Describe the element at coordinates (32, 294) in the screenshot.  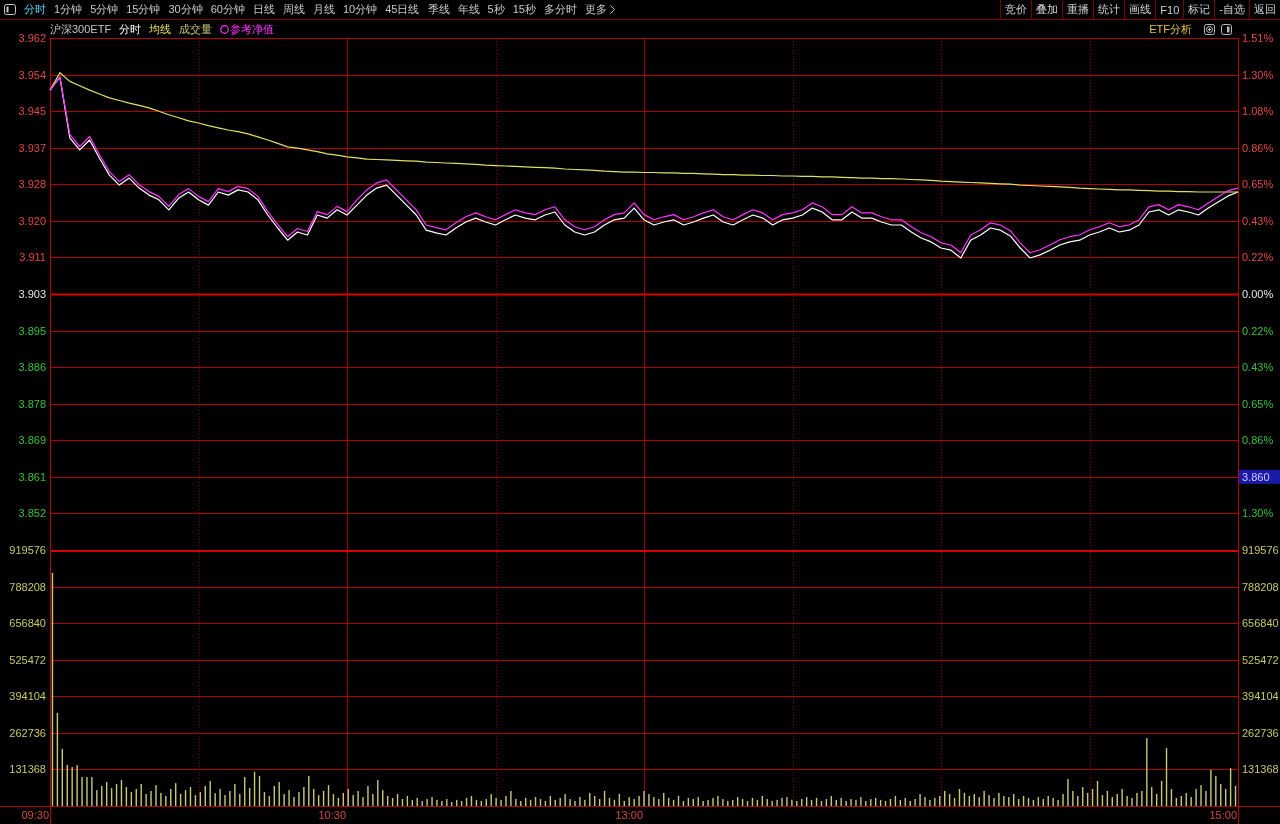
I see `price-axis-label: 3.903` at that location.